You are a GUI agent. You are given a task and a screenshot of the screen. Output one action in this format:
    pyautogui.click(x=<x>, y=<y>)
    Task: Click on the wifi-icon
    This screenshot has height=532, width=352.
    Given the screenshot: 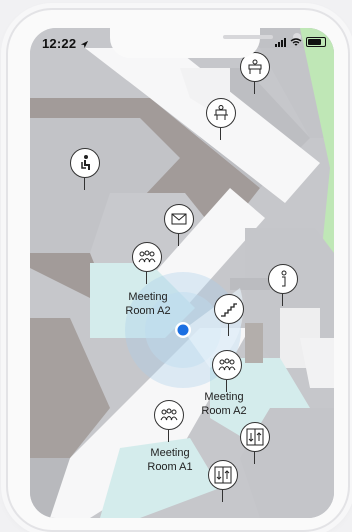 What is the action you would take?
    pyautogui.click(x=296, y=41)
    